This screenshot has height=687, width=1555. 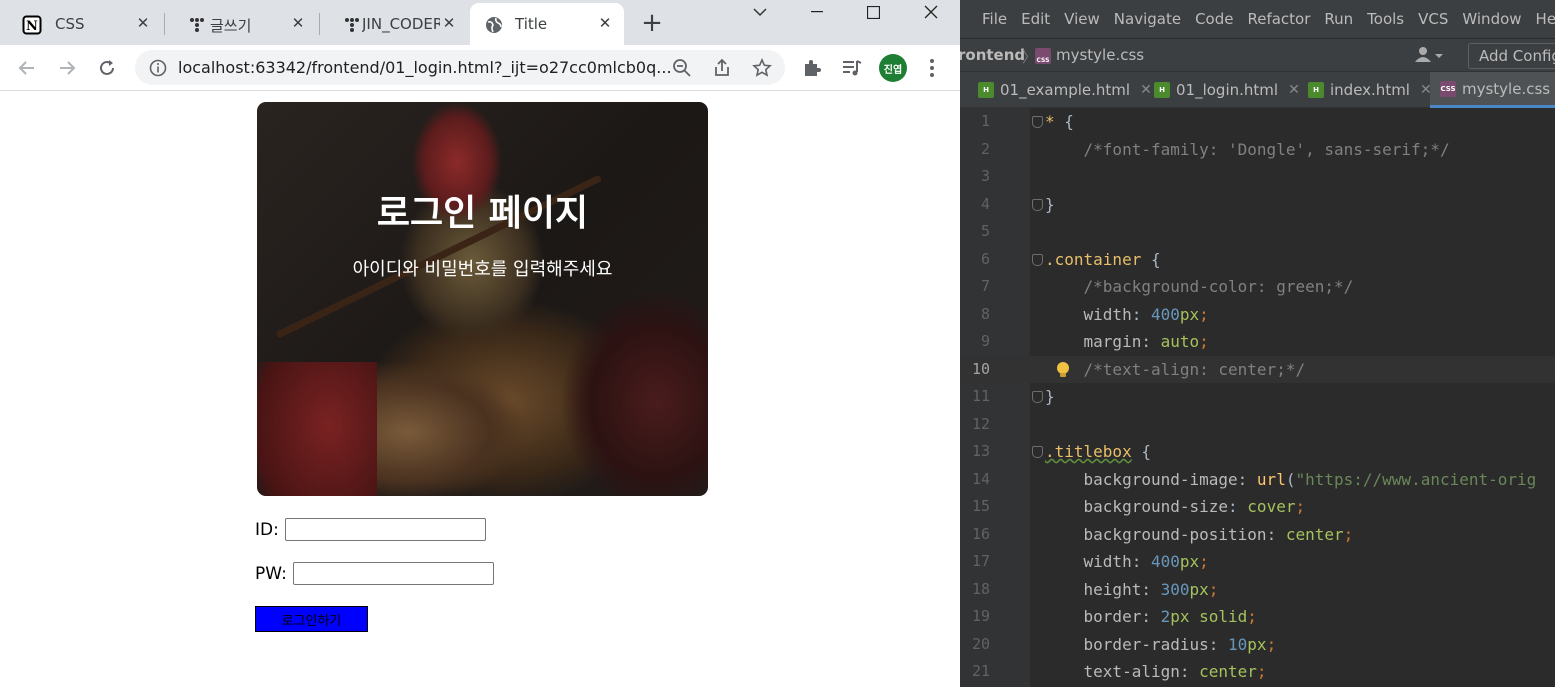 What do you see at coordinates (1338, 19) in the screenshot?
I see `menu-run: Run` at bounding box center [1338, 19].